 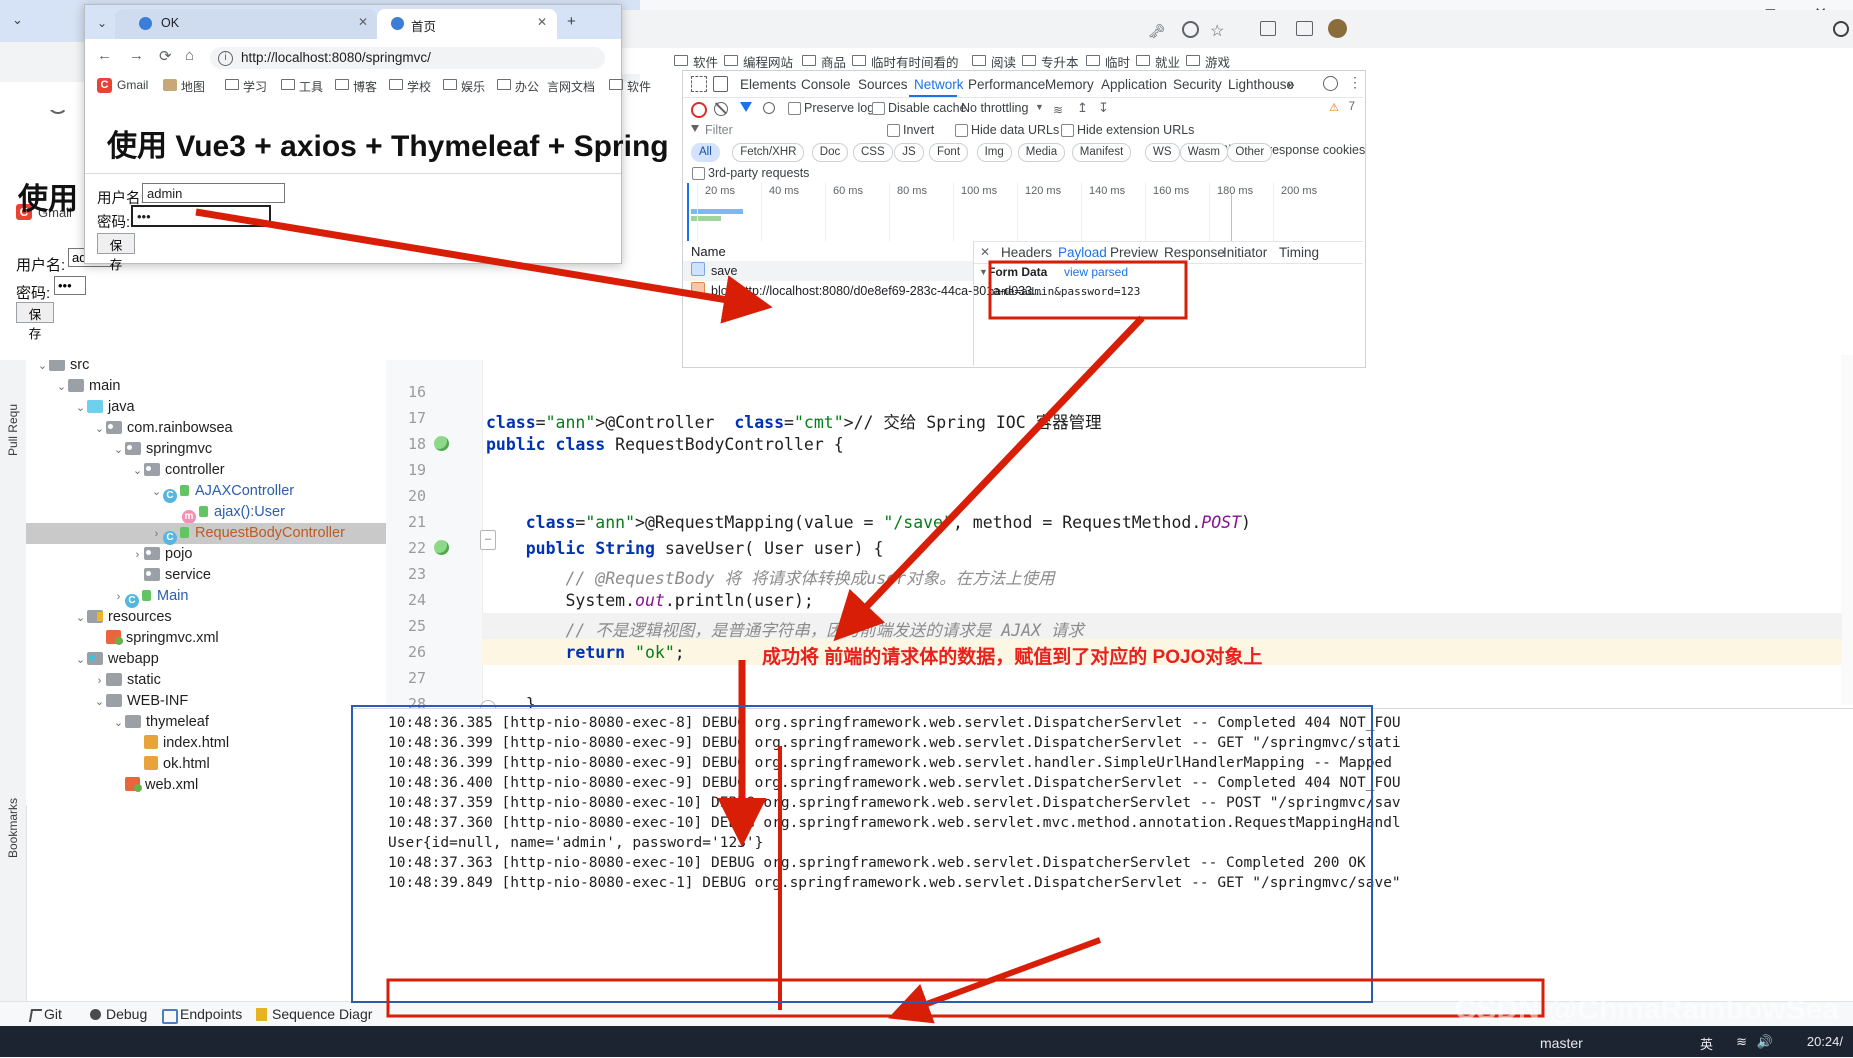 What do you see at coordinates (1096, 272) in the screenshot?
I see `view-parsed-link: view parsed` at bounding box center [1096, 272].